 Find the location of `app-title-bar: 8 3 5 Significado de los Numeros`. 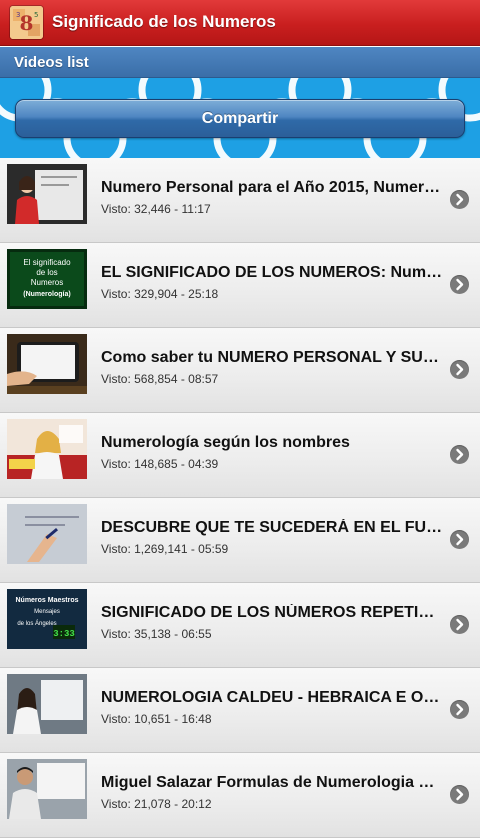

app-title-bar: 8 3 5 Significado de los Numeros is located at coordinates (240, 23).